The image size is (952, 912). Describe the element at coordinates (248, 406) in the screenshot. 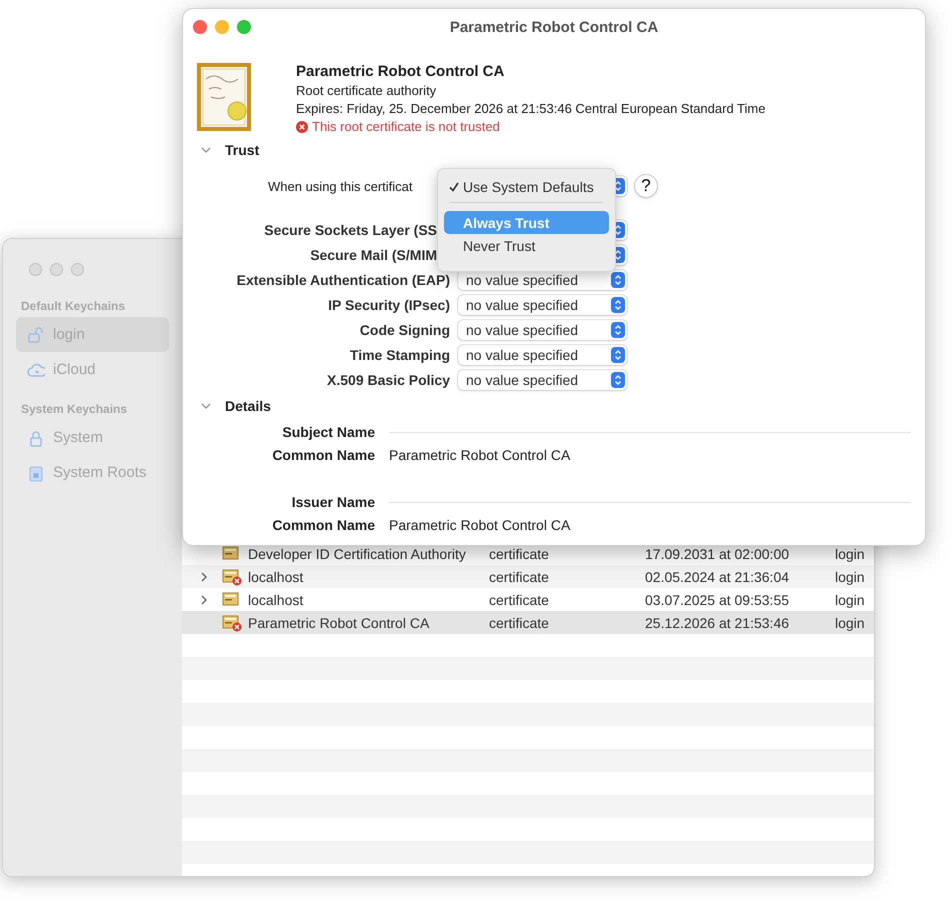

I see `section-heading: Details` at that location.